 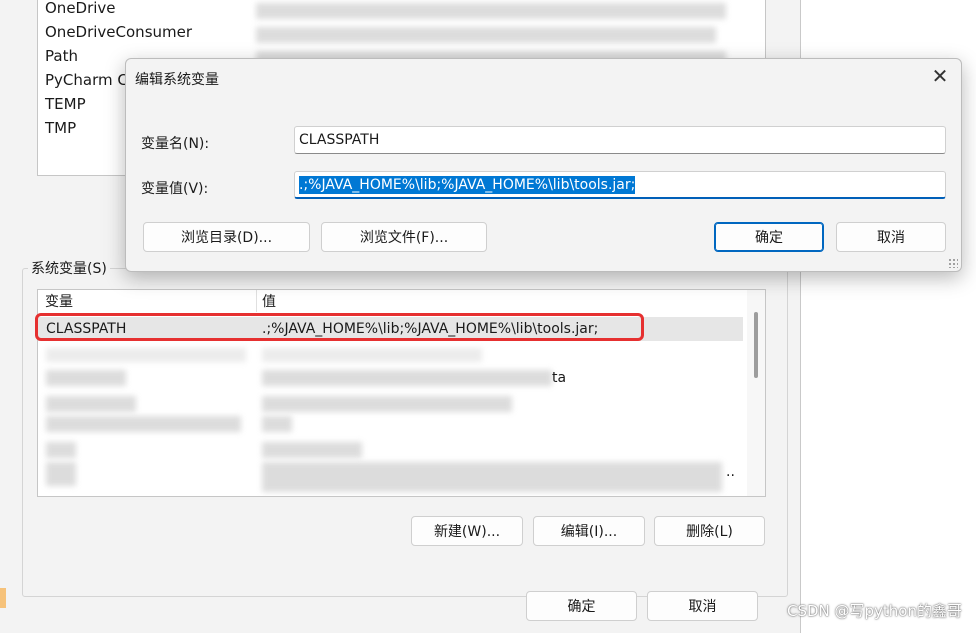 I want to click on column-header-value: 值, so click(x=269, y=301).